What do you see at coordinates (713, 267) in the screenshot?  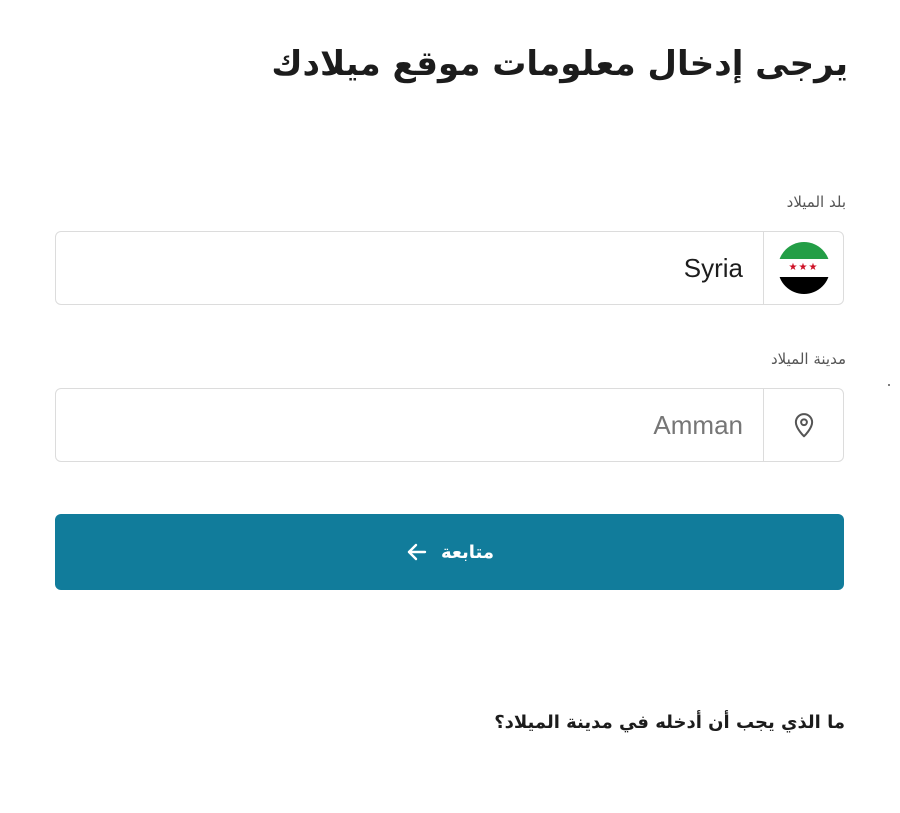 I see `birth-country-value: Syria` at bounding box center [713, 267].